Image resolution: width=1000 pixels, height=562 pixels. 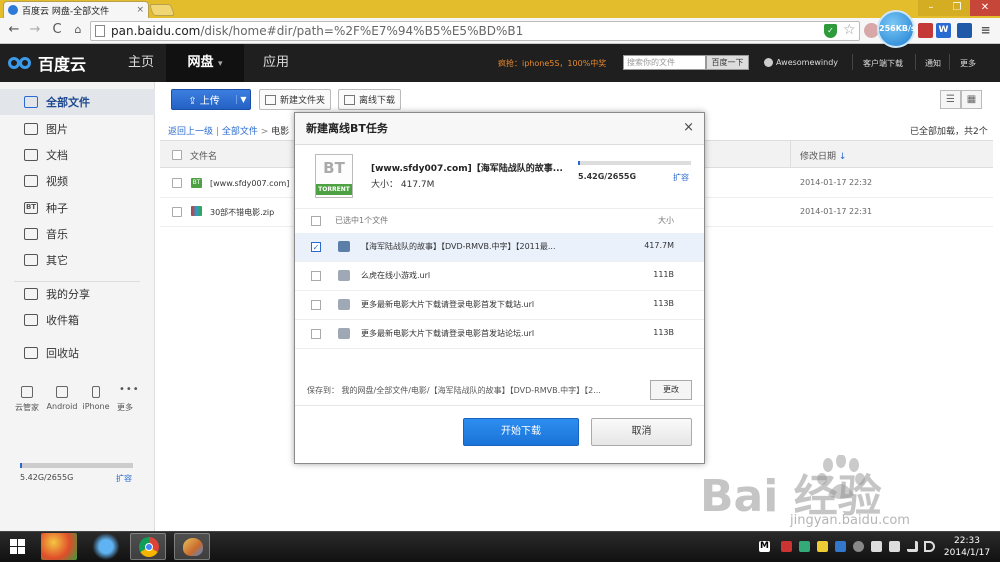 What do you see at coordinates (141, 63) in the screenshot?
I see `nav-home: 主页` at bounding box center [141, 63].